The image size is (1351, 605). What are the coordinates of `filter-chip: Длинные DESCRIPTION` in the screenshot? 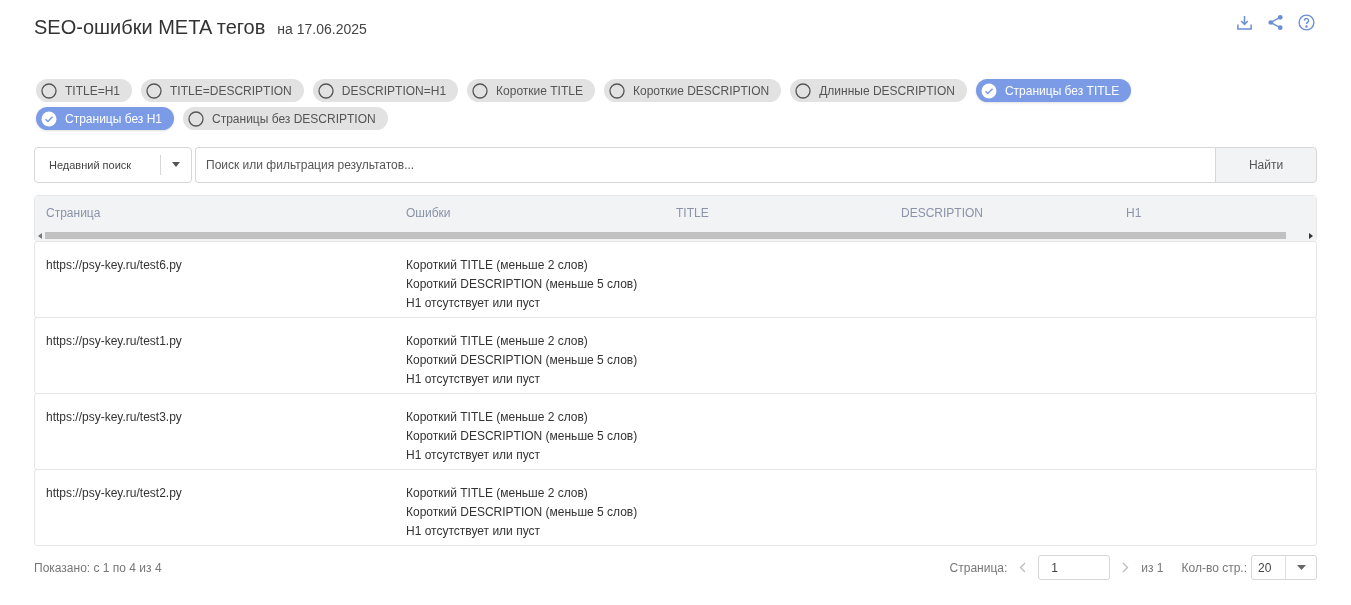 It's located at (878, 90).